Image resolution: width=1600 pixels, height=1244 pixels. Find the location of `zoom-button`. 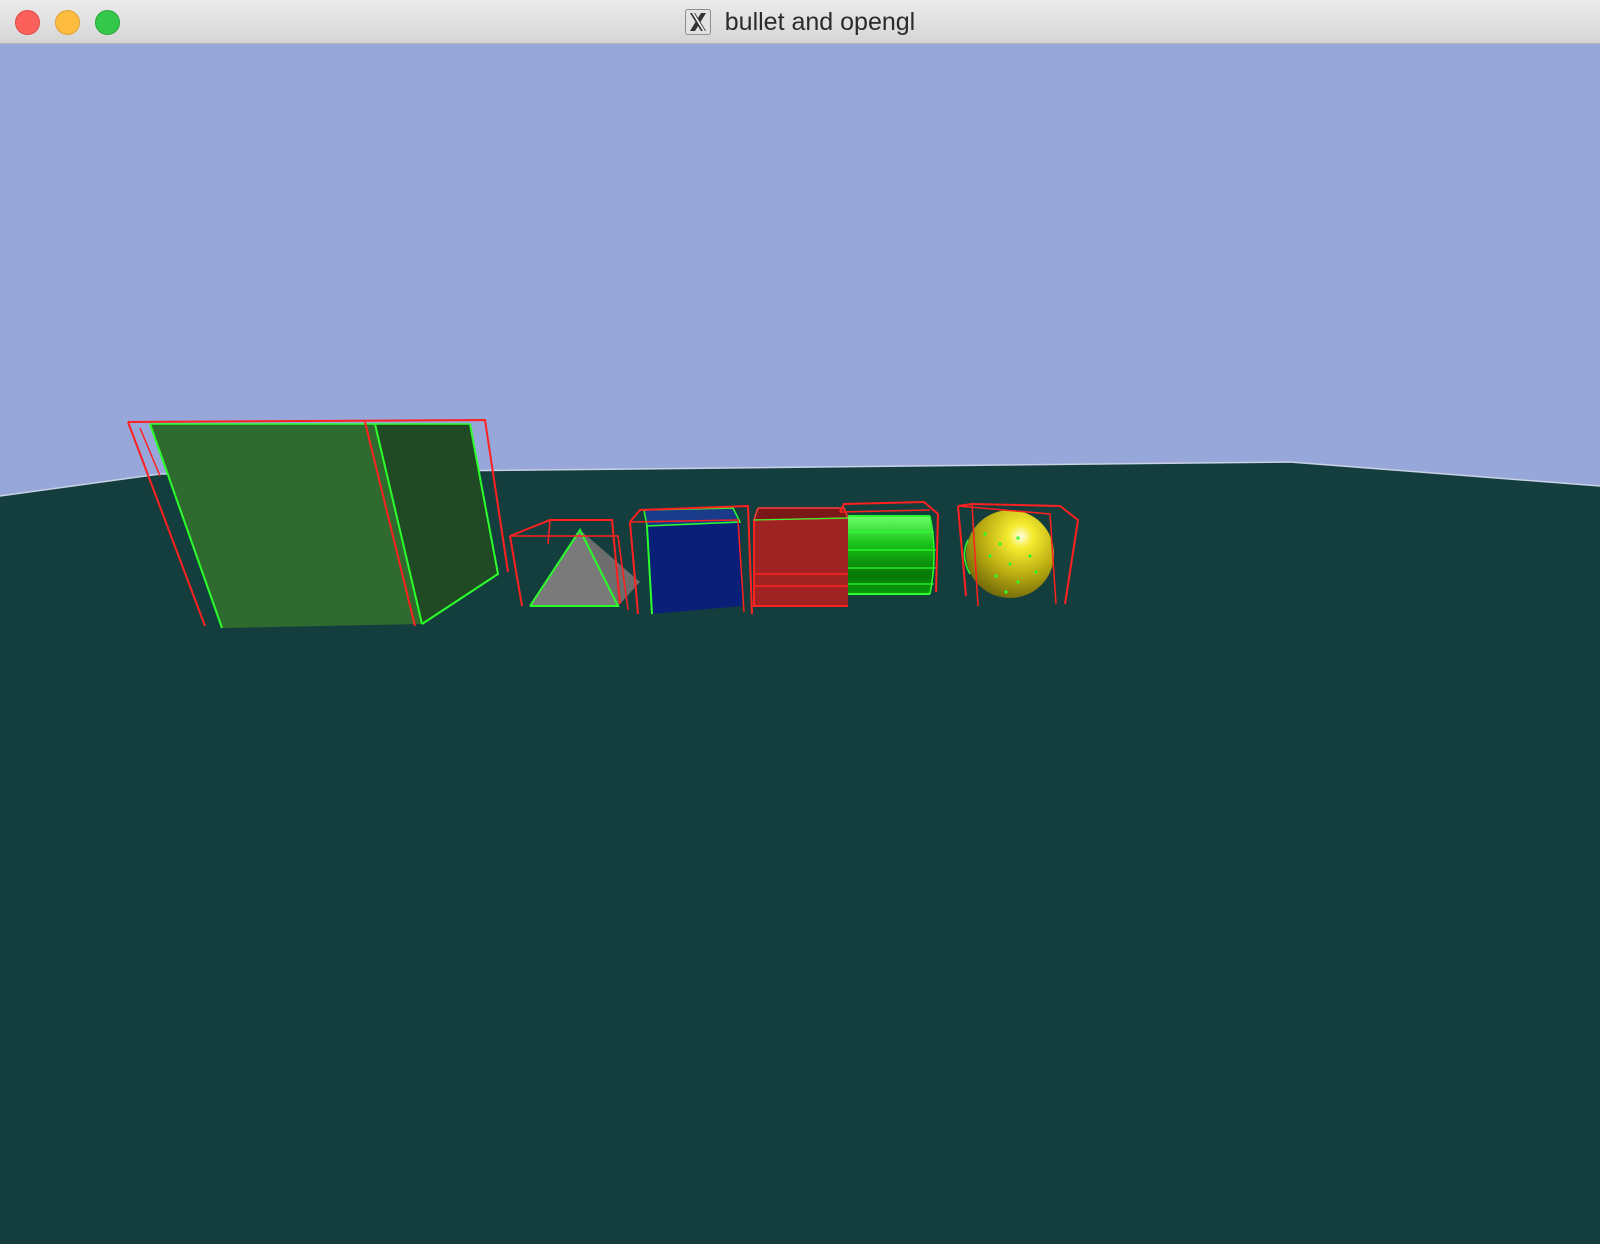

zoom-button is located at coordinates (107, 22).